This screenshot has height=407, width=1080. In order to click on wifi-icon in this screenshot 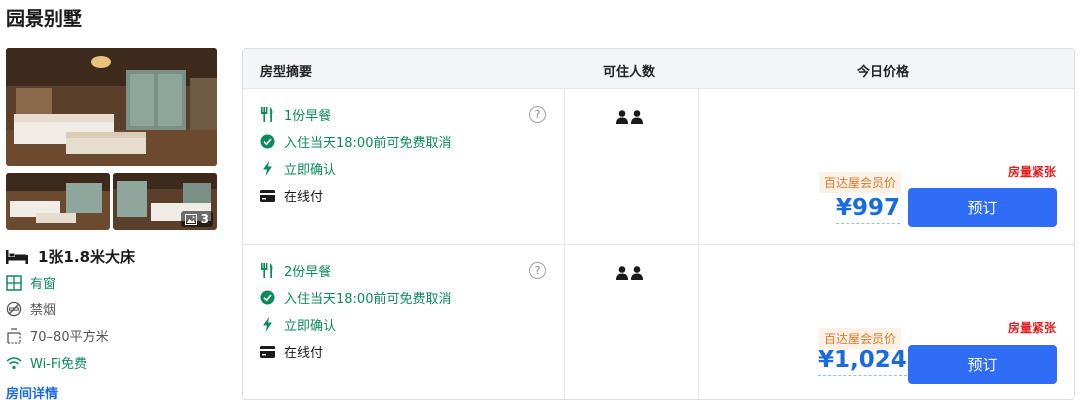, I will do `click(14, 362)`.